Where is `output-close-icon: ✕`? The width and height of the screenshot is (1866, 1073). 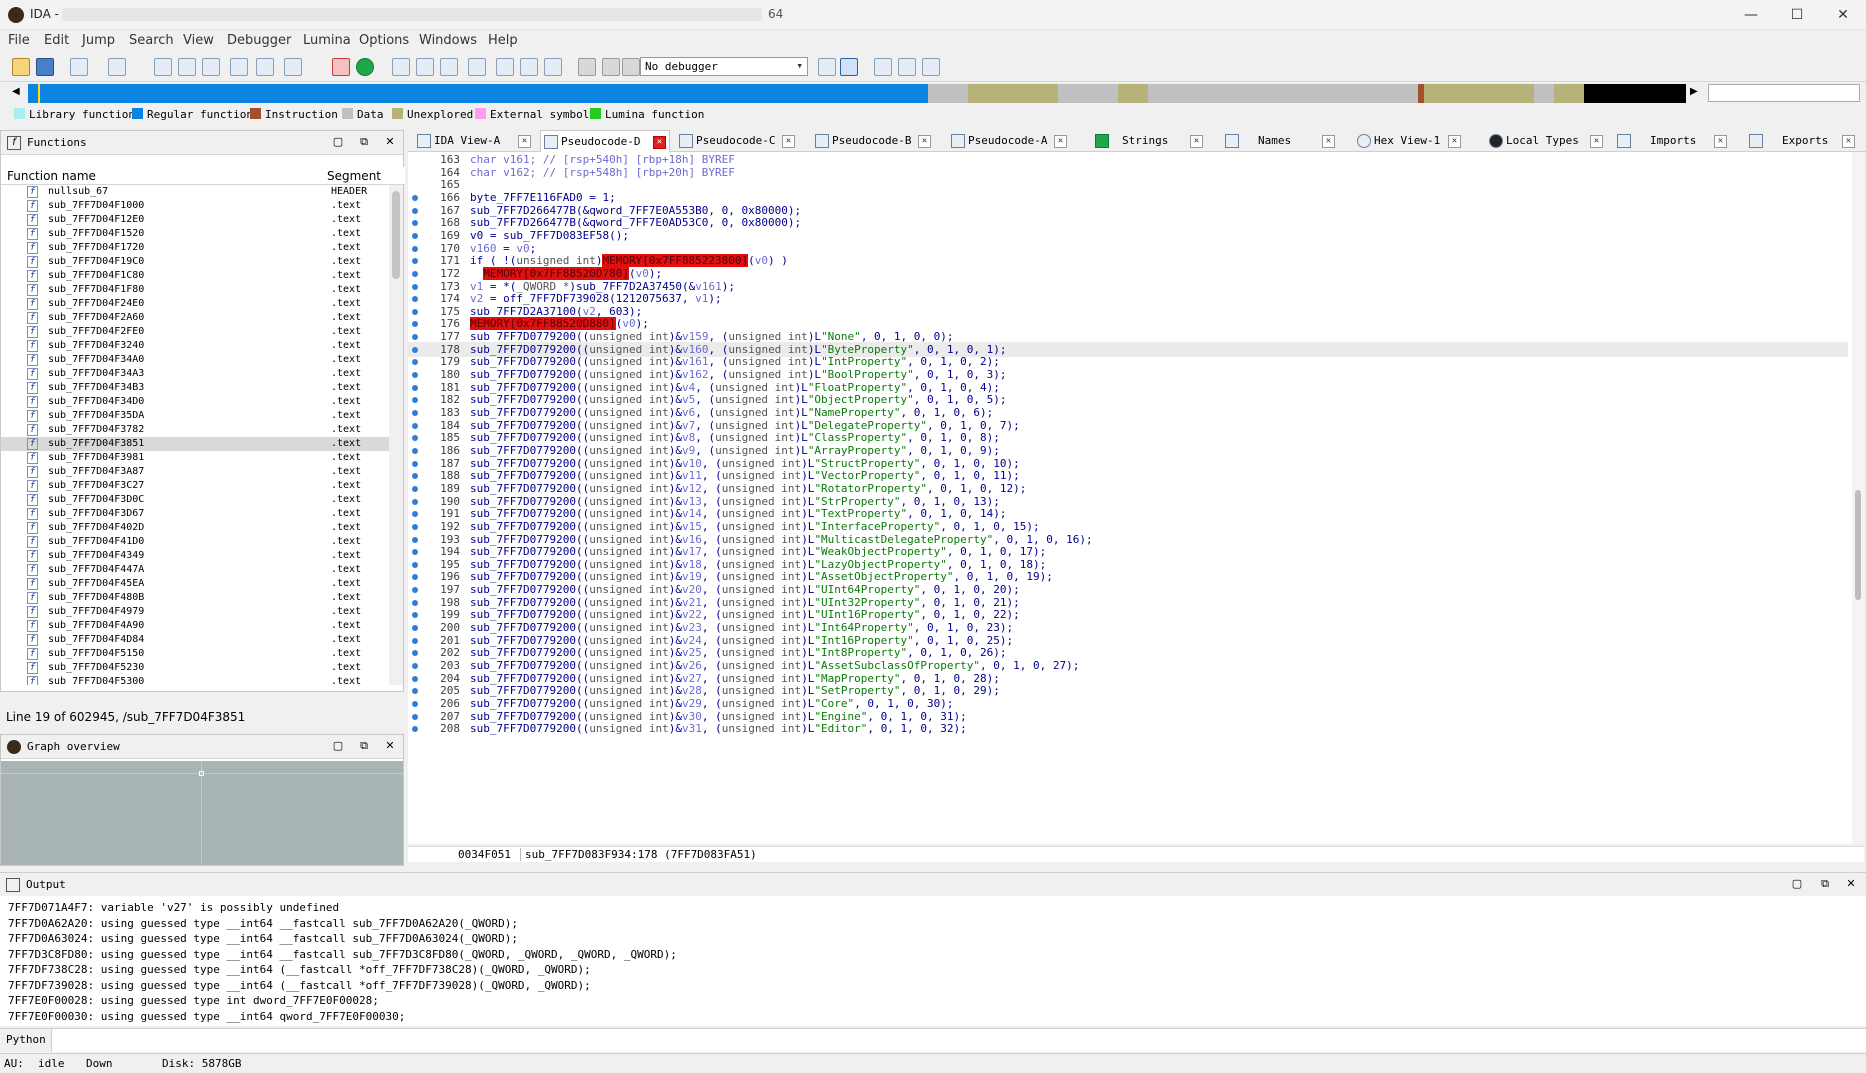
output-close-icon: ✕ is located at coordinates (1851, 884).